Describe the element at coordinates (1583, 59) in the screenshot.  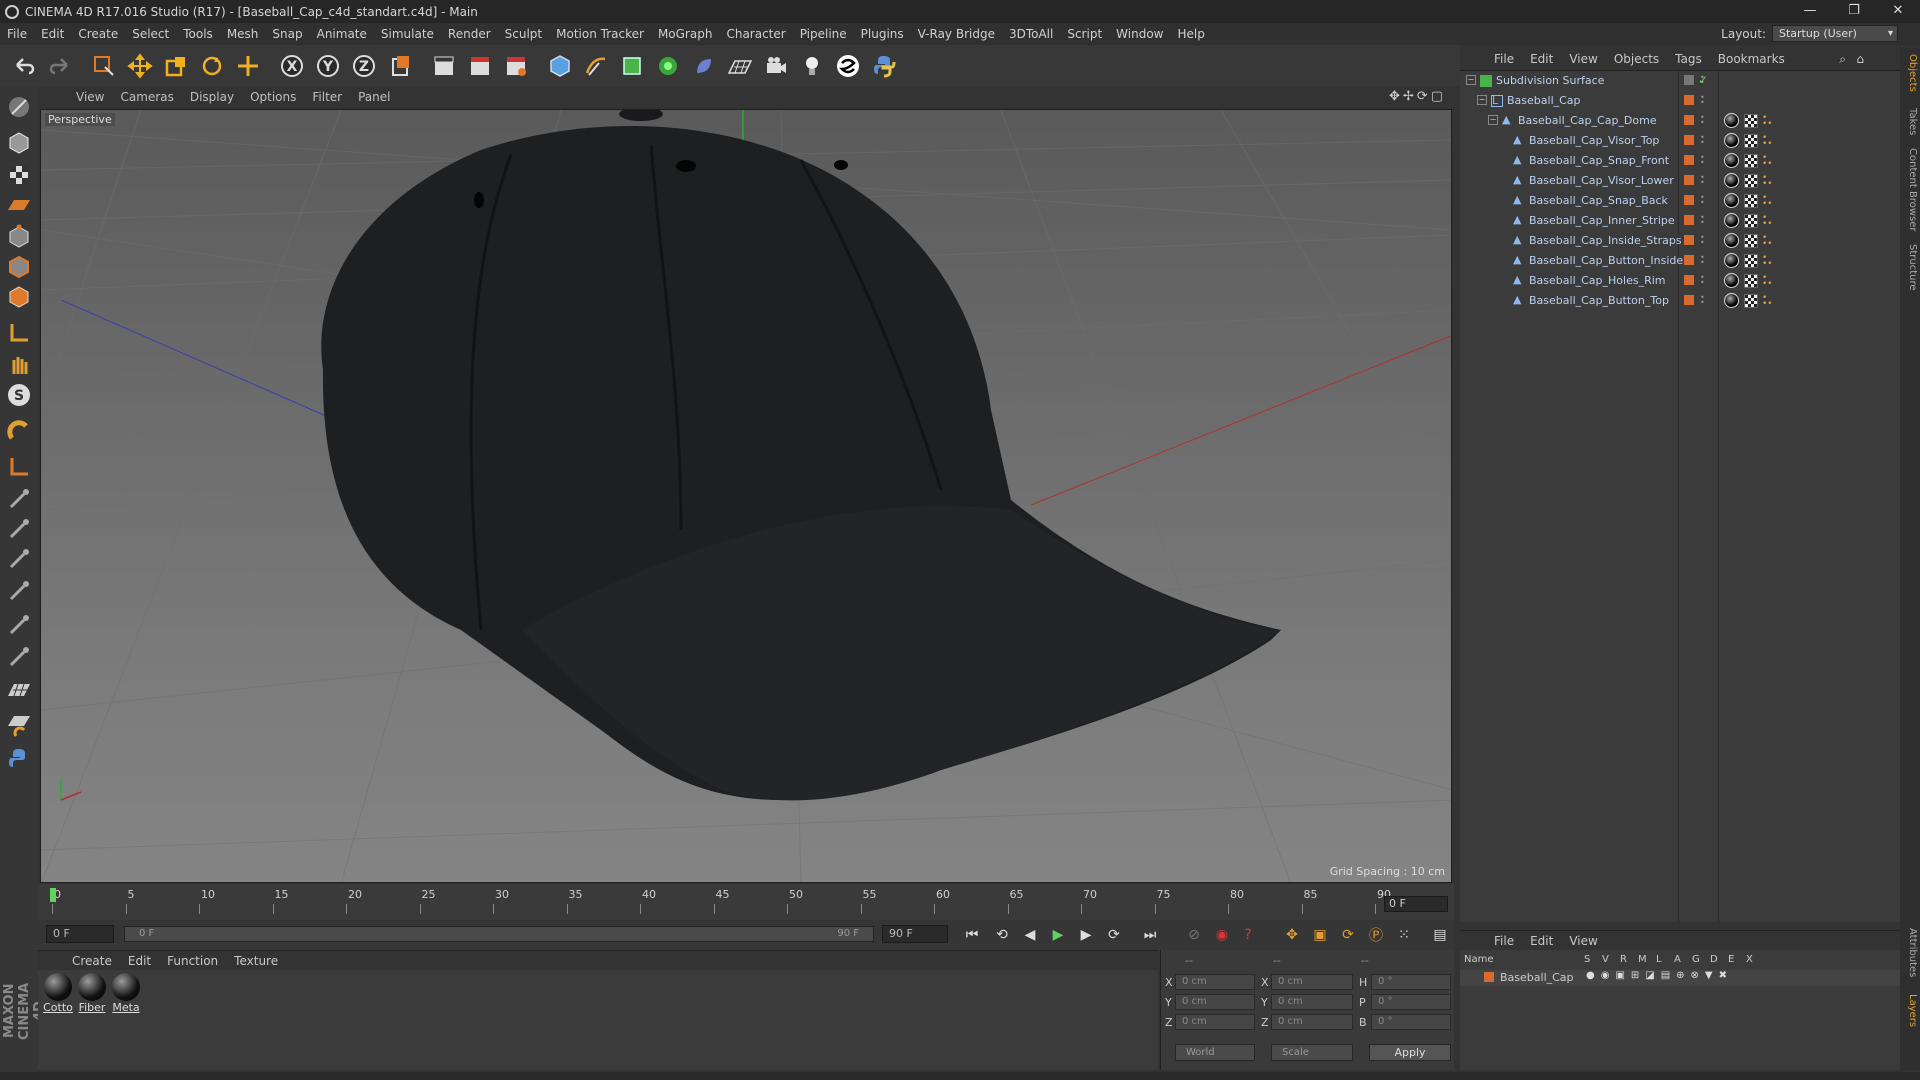
I see `object-menu-view: View` at that location.